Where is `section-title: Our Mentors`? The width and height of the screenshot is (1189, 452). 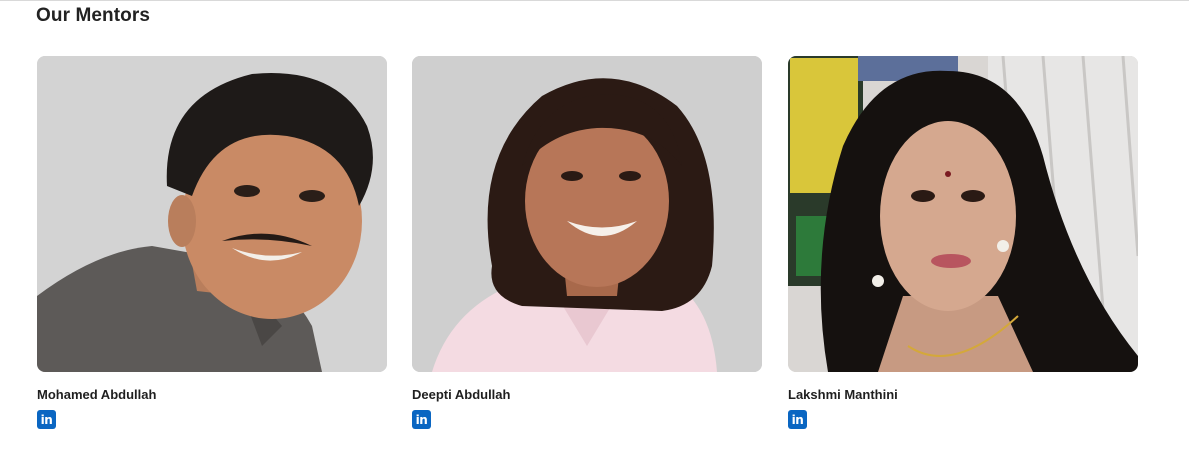
section-title: Our Mentors is located at coordinates (93, 15).